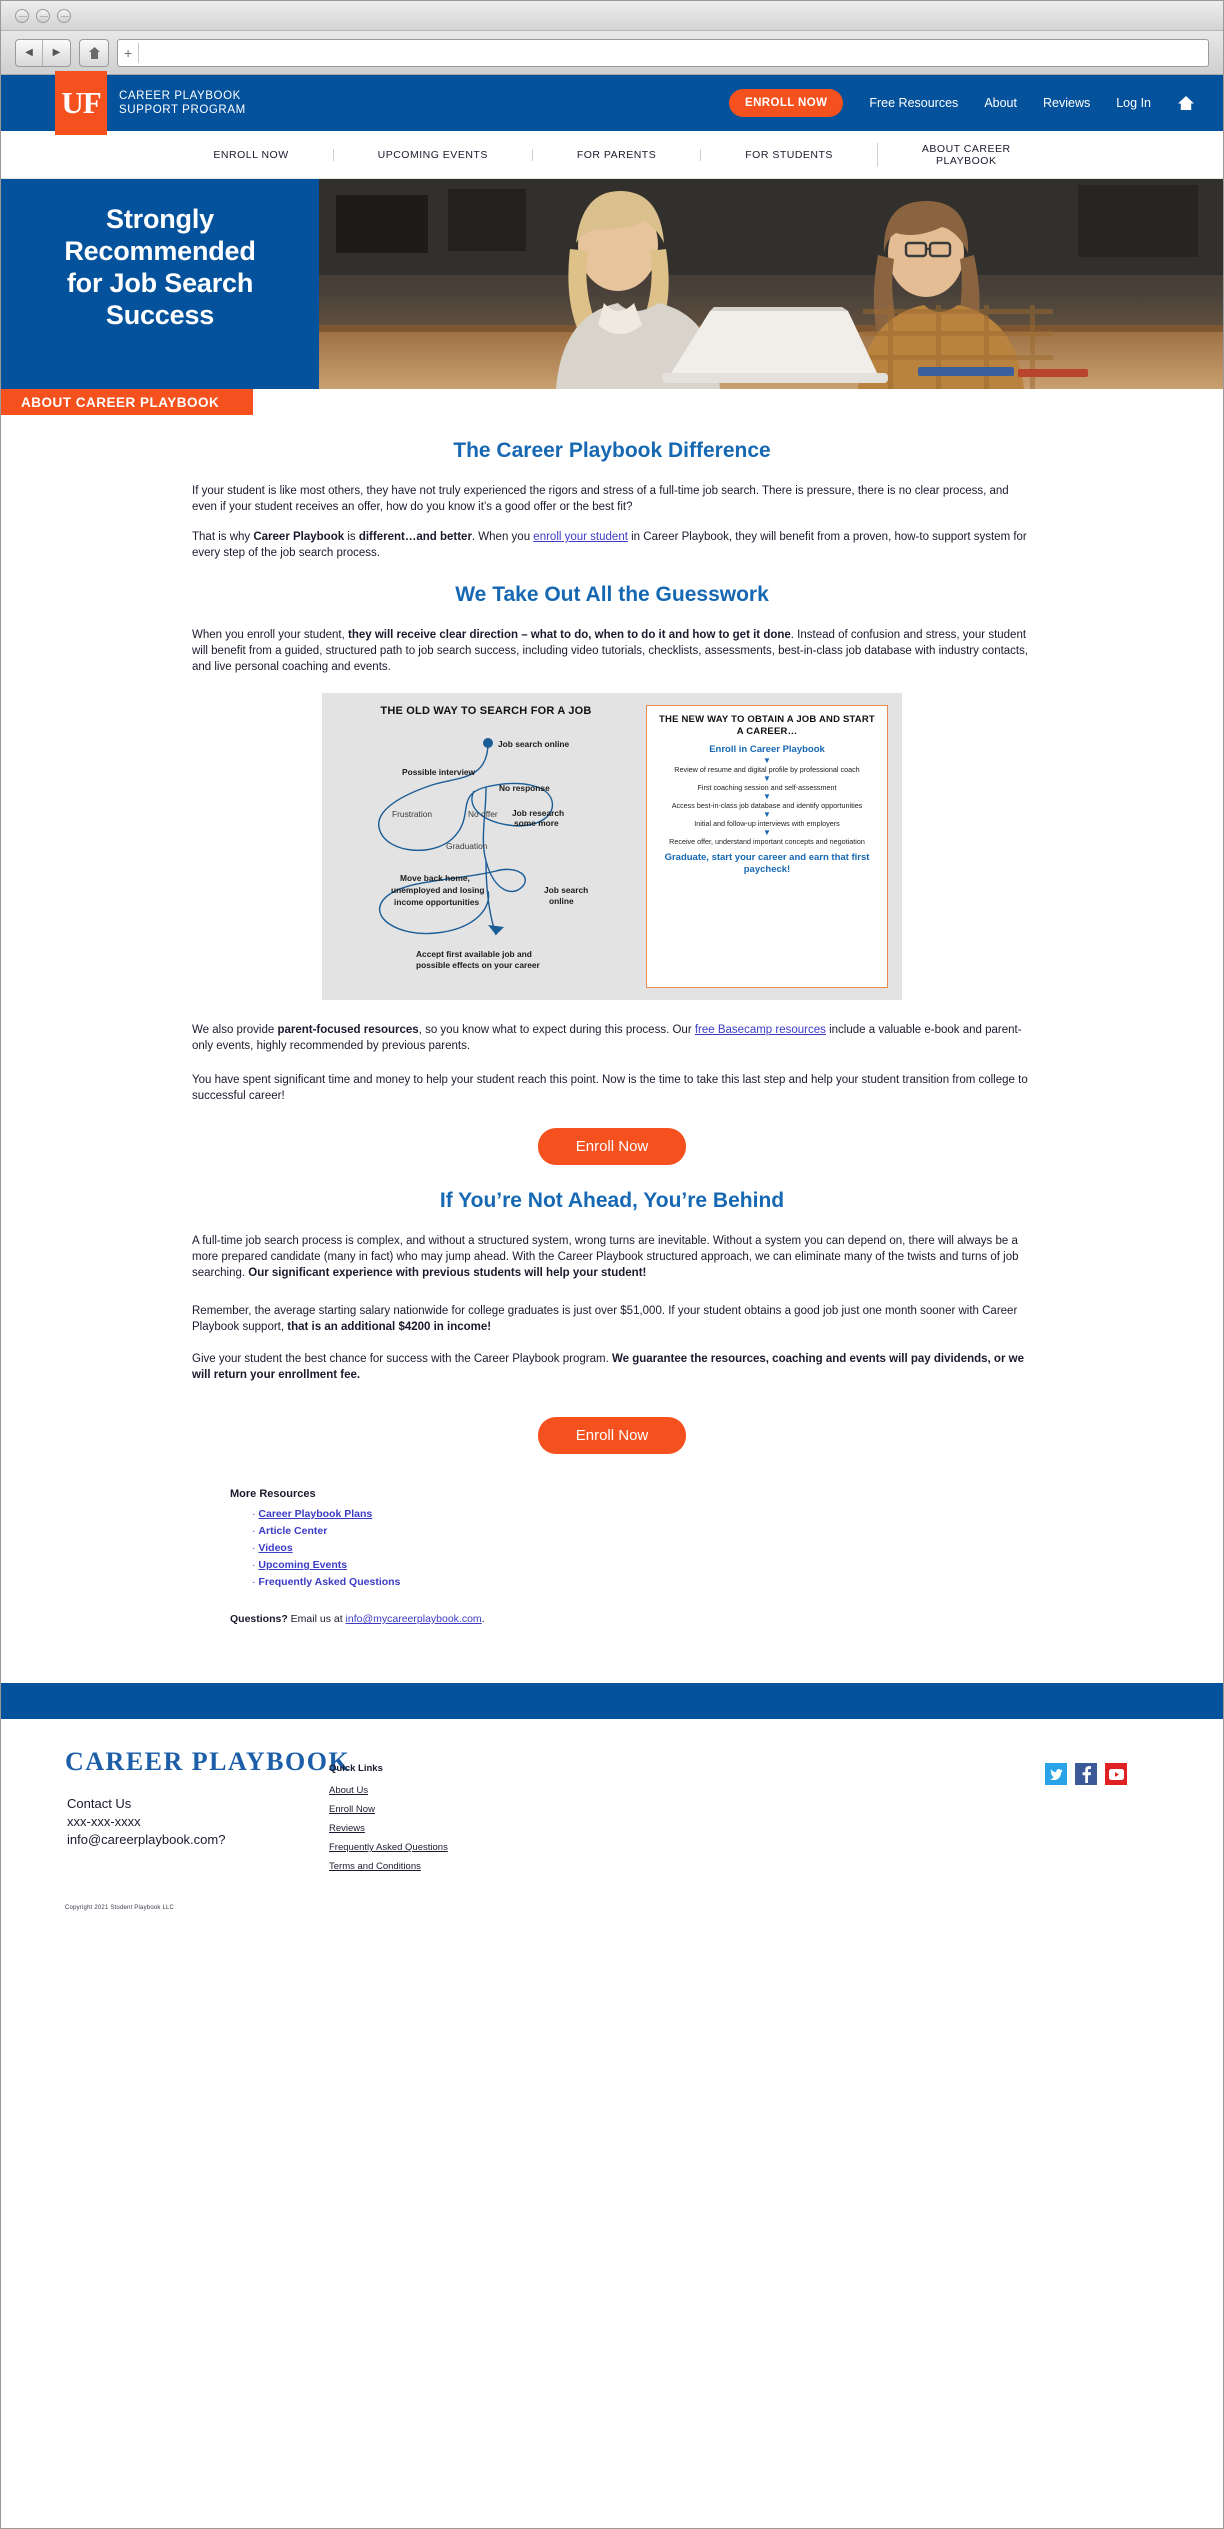 The height and width of the screenshot is (2529, 1224). I want to click on footer-link-terms: Terms and Conditions, so click(388, 1866).